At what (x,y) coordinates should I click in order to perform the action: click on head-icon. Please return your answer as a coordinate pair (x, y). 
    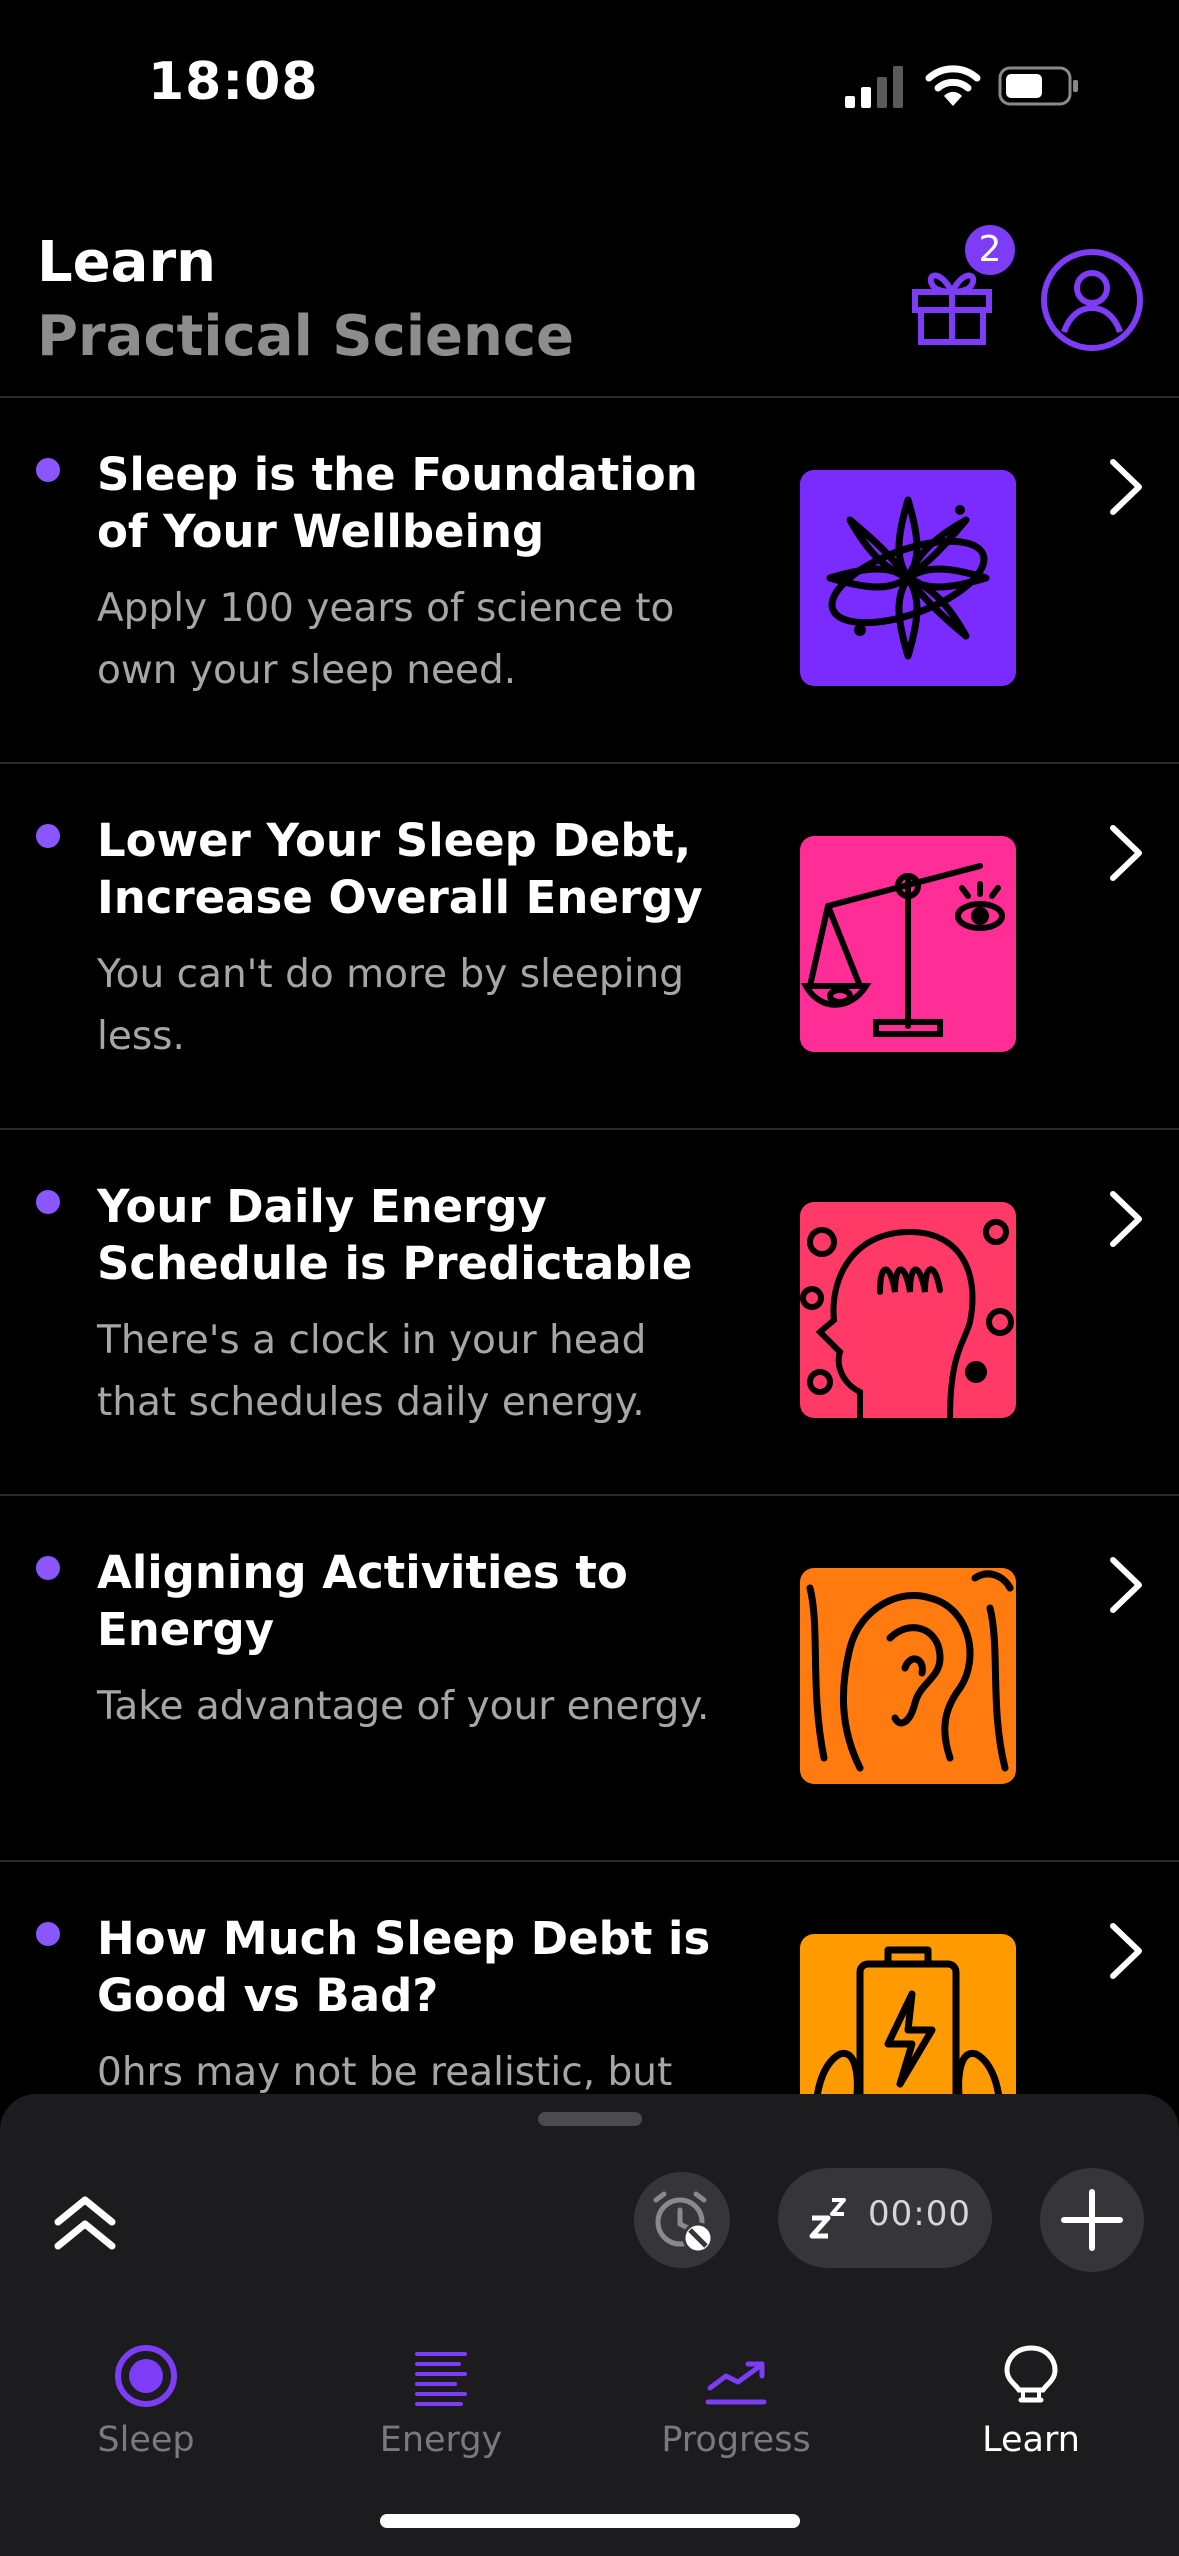
    Looking at the image, I should click on (908, 1310).